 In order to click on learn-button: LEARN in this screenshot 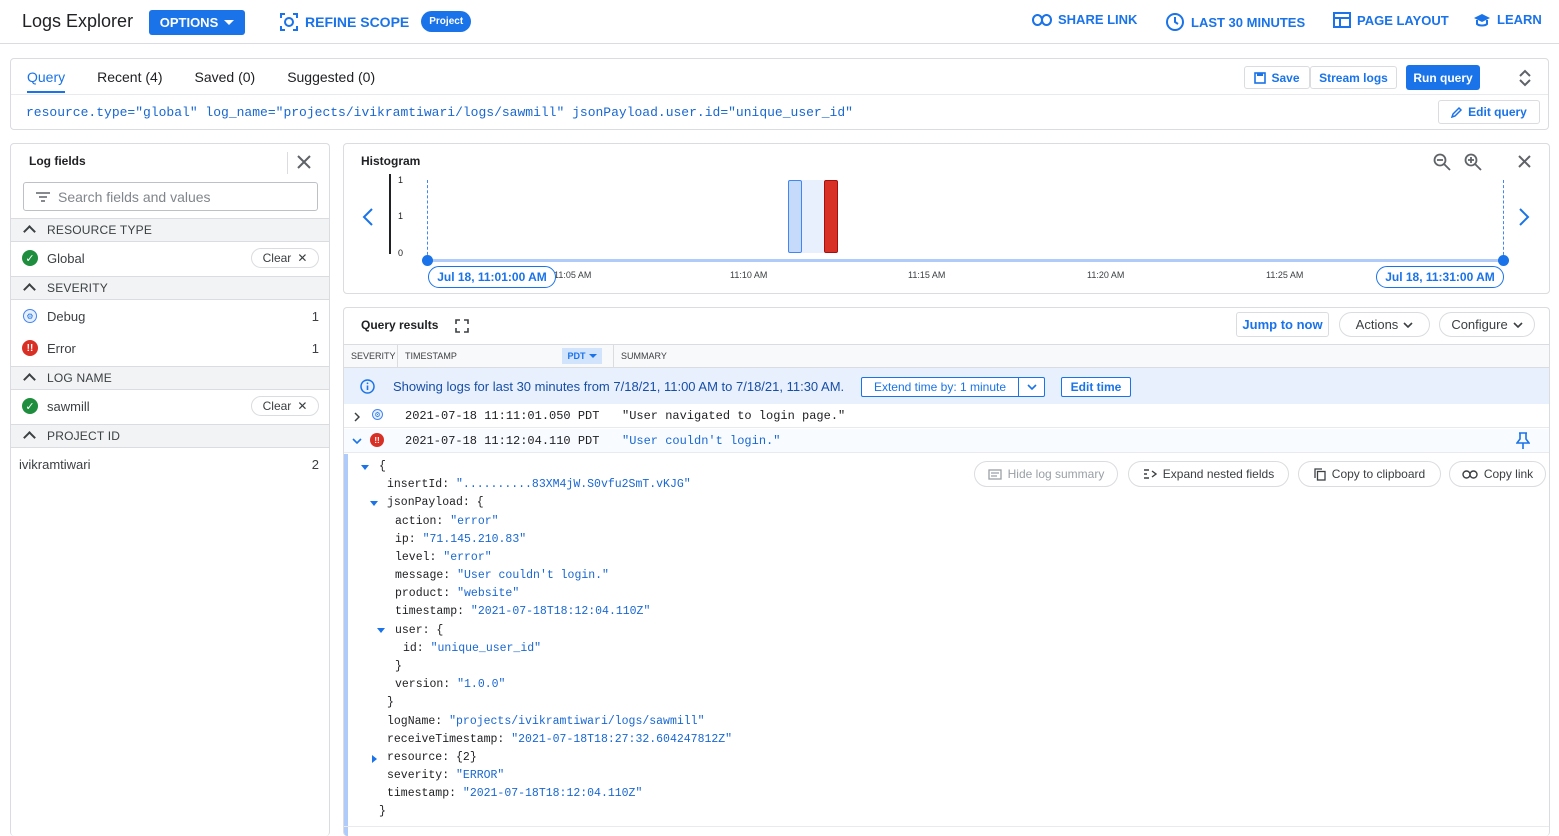, I will do `click(1507, 19)`.